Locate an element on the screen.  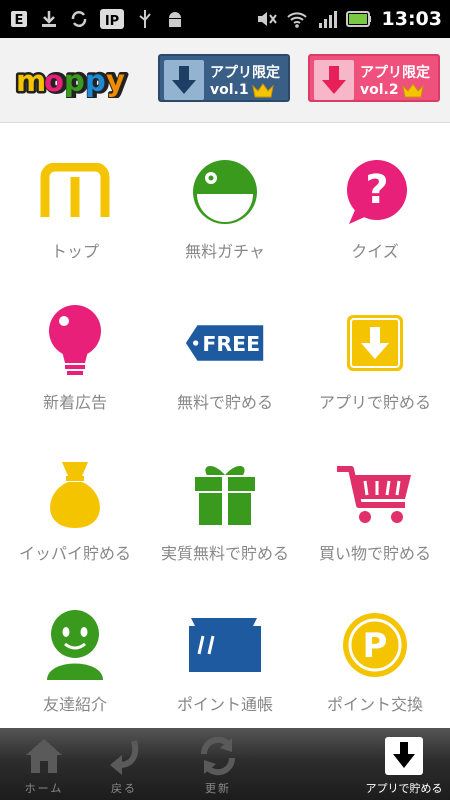
android-debug-icon is located at coordinates (175, 19).